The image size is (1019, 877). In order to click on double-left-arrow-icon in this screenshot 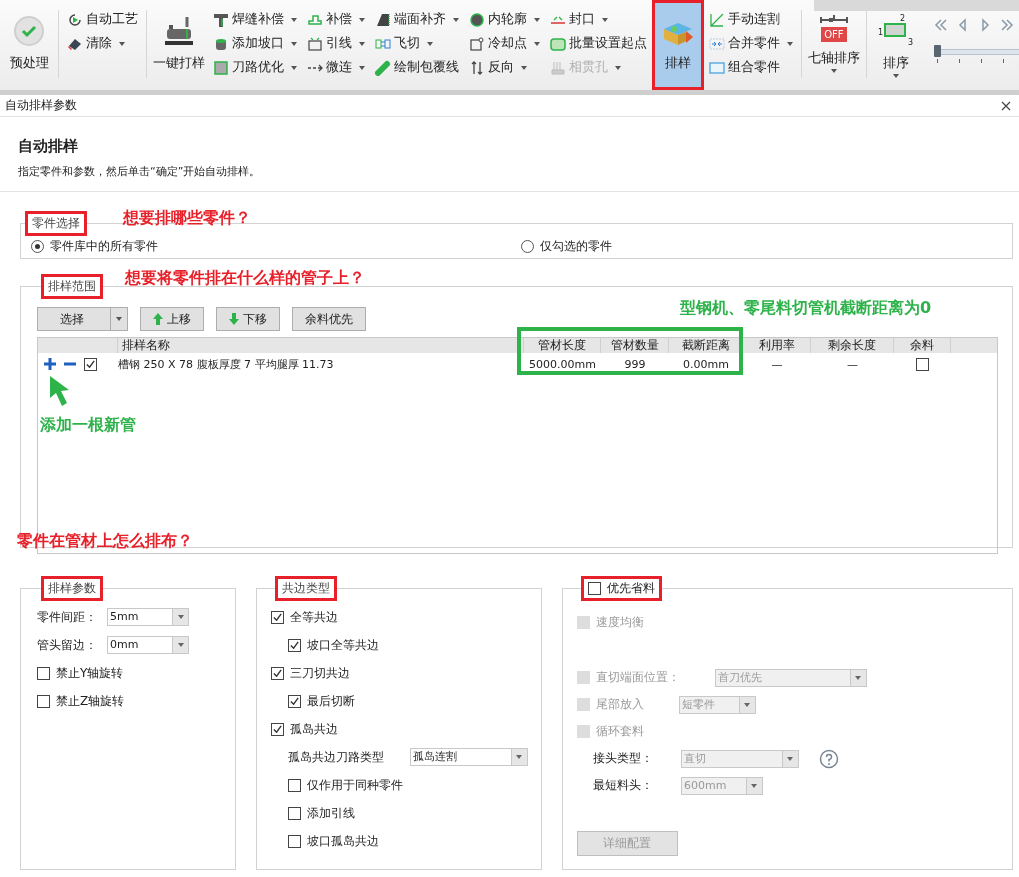, I will do `click(940, 25)`.